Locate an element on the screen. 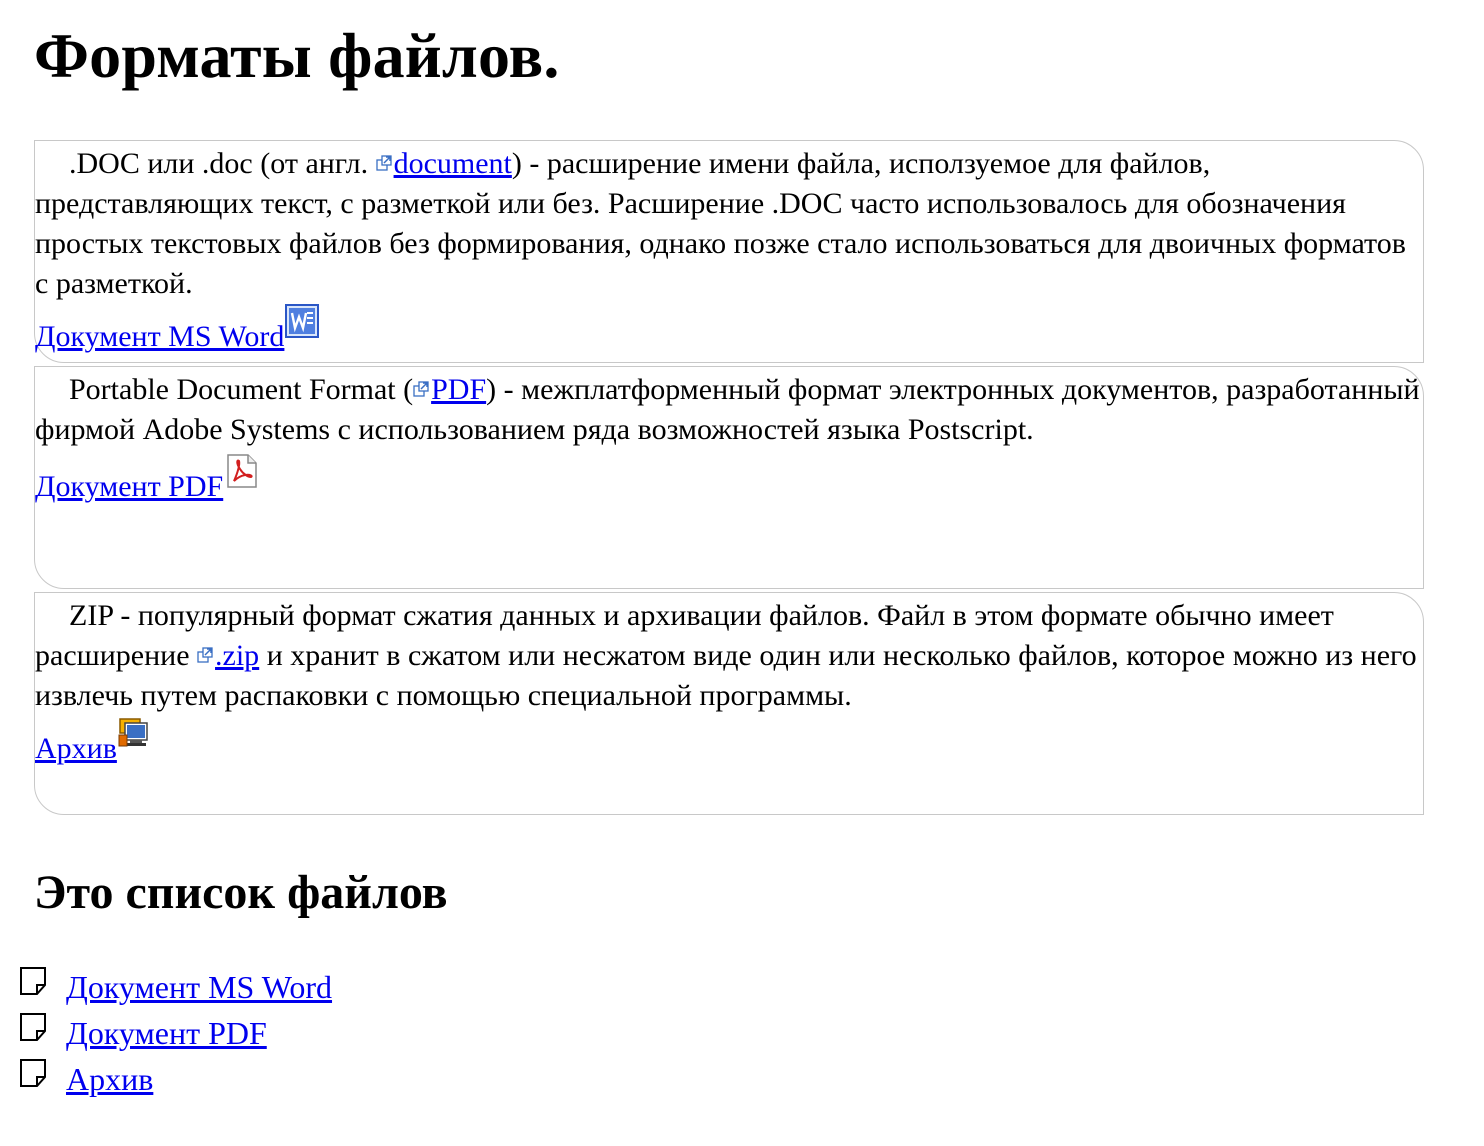  download-link-word: Документ MS Word is located at coordinates (159, 336).